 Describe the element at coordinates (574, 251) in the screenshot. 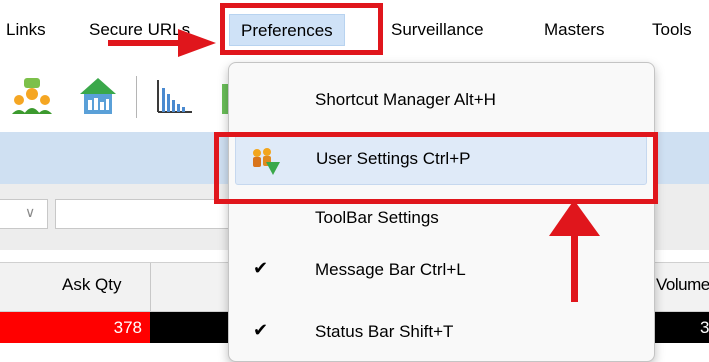

I see `arrow-up-icon` at that location.